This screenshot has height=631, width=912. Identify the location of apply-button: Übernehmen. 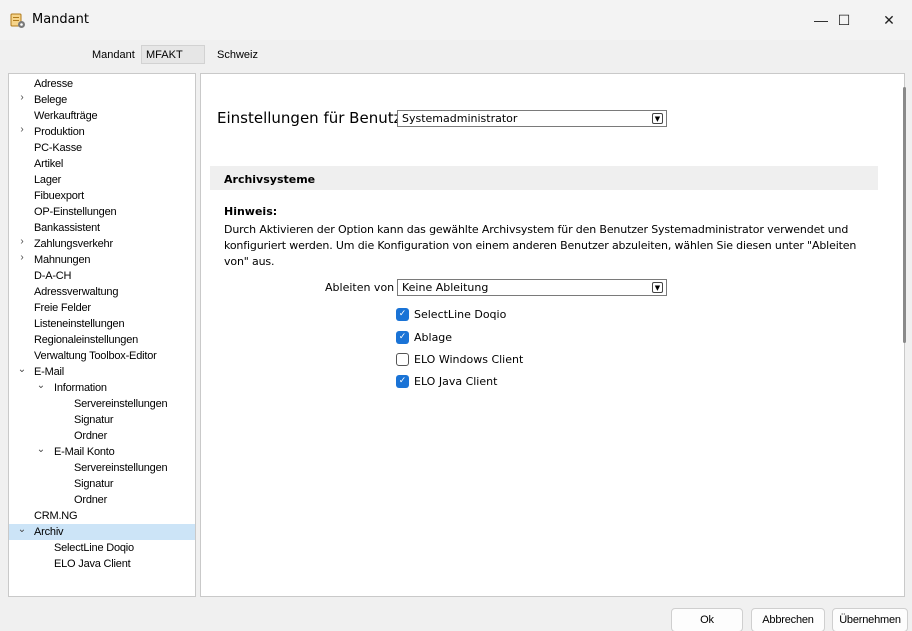
(870, 619).